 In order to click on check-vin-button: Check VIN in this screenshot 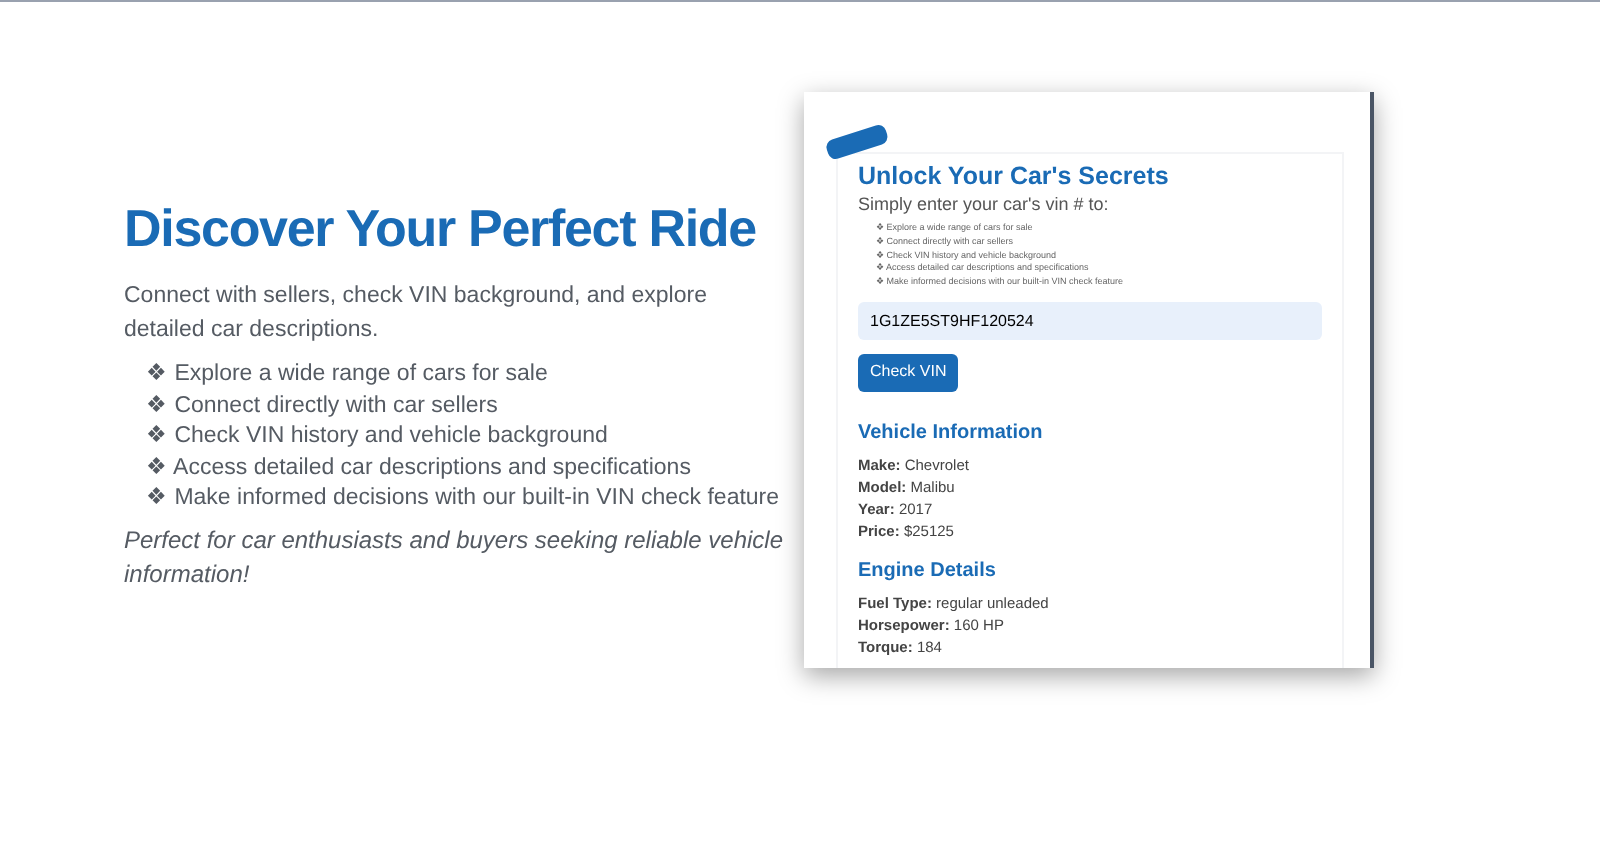, I will do `click(908, 372)`.